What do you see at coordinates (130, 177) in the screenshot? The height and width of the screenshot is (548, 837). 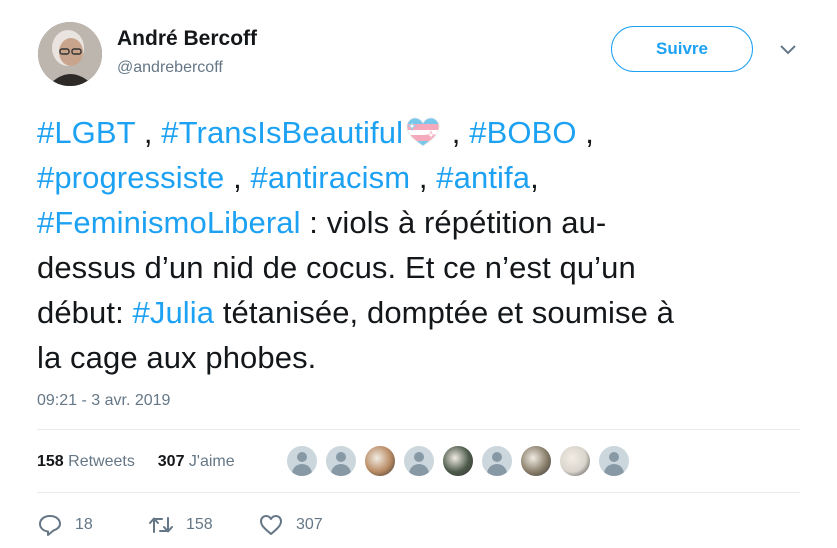 I see `hashtag-link: #progressiste` at bounding box center [130, 177].